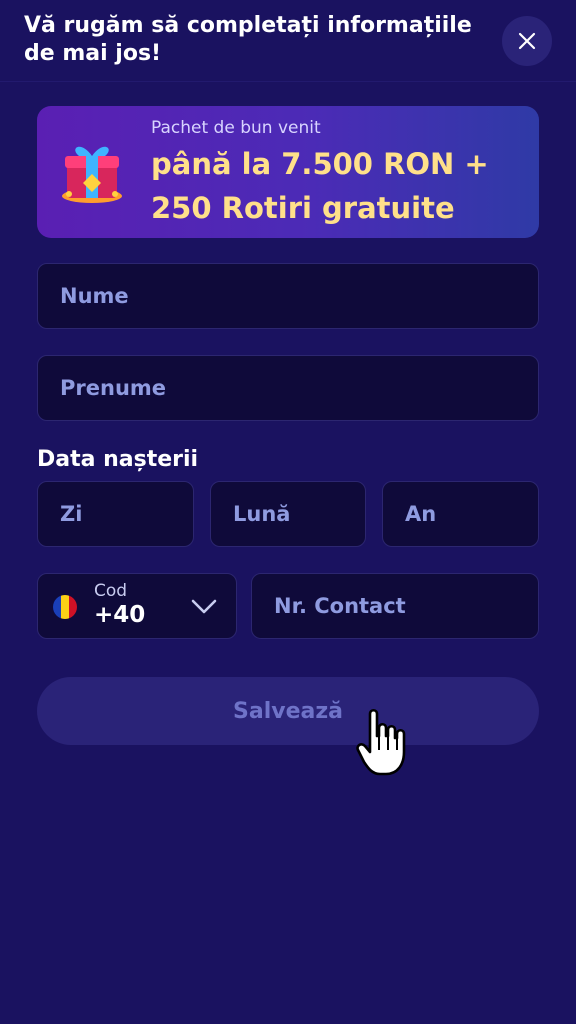  I want to click on first-name-field, so click(288, 296).